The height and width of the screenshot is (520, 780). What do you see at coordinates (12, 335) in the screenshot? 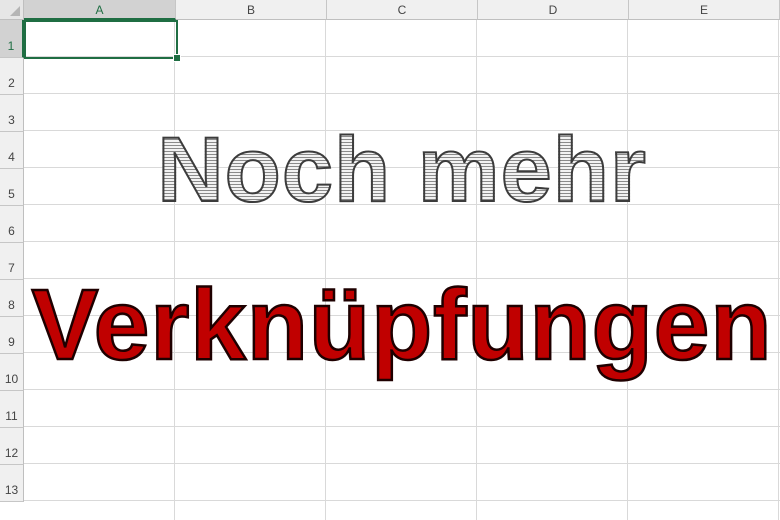
I see `row-header-9: 9` at bounding box center [12, 335].